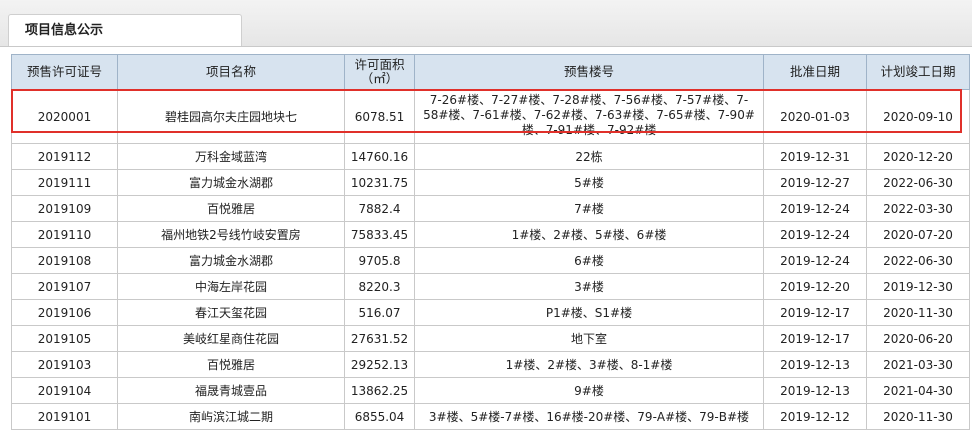  What do you see at coordinates (589, 182) in the screenshot?
I see `cell-presale-buildings: 5#楼` at bounding box center [589, 182].